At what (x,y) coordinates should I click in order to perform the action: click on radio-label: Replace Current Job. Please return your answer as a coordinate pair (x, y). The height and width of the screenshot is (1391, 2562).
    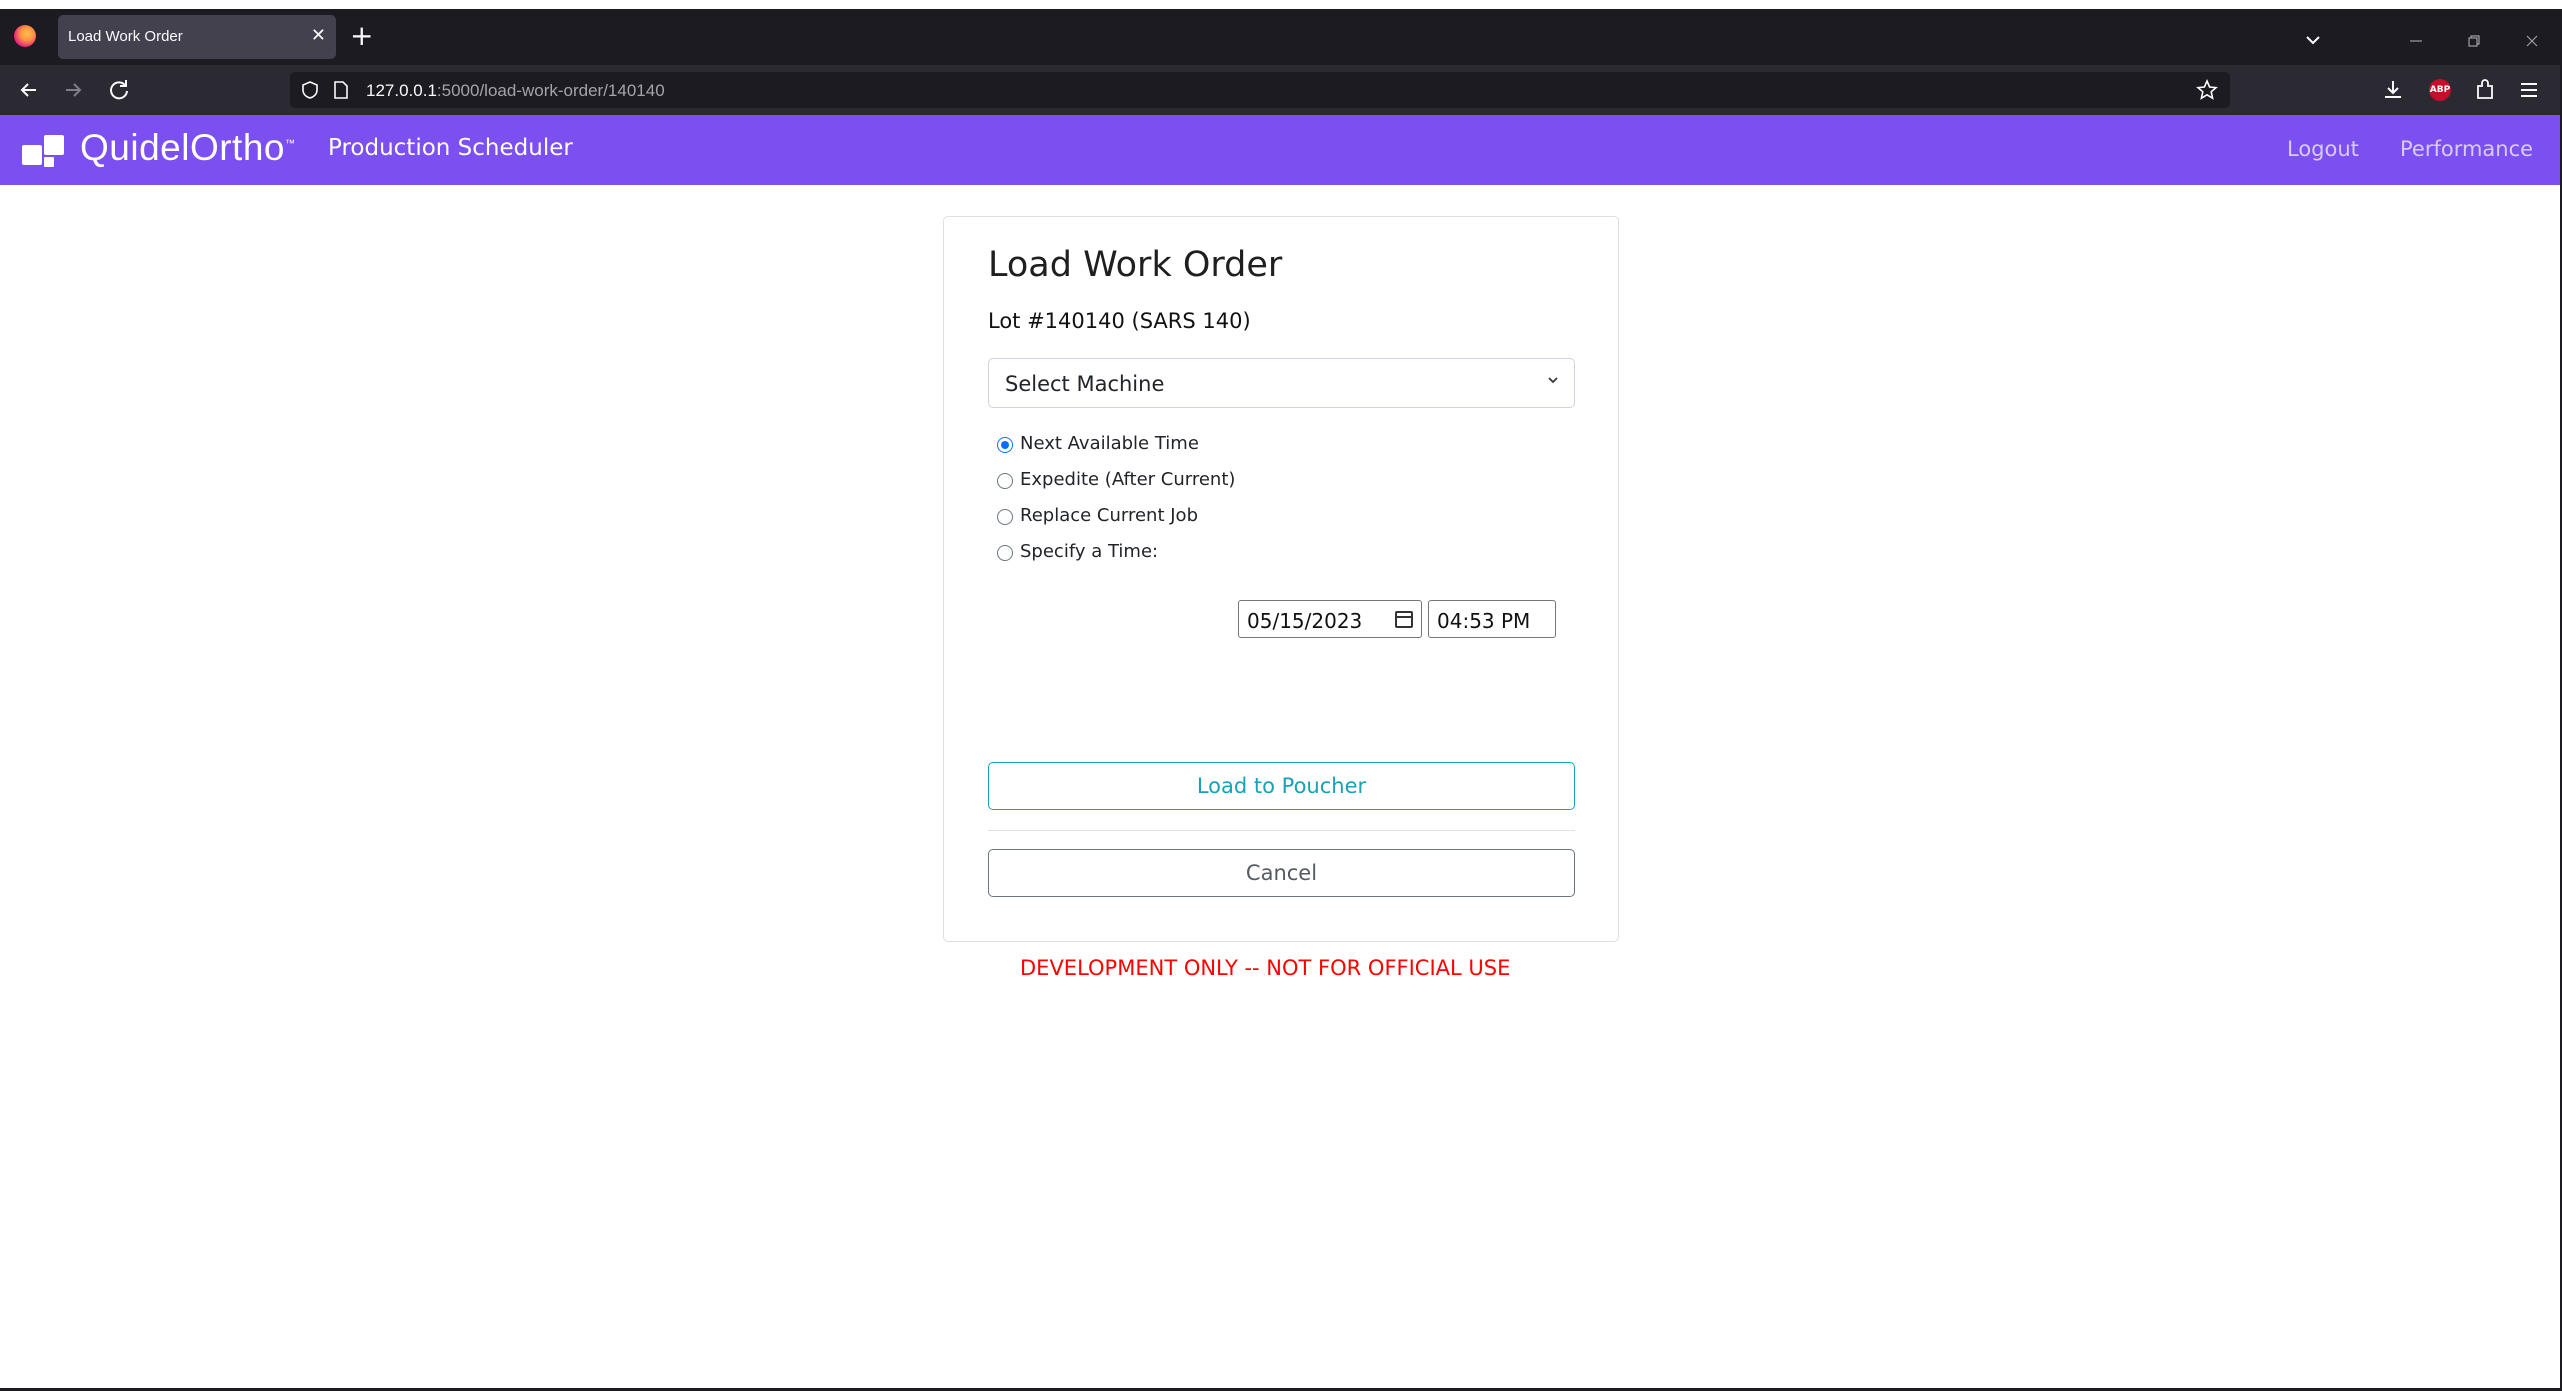
    Looking at the image, I should click on (1109, 515).